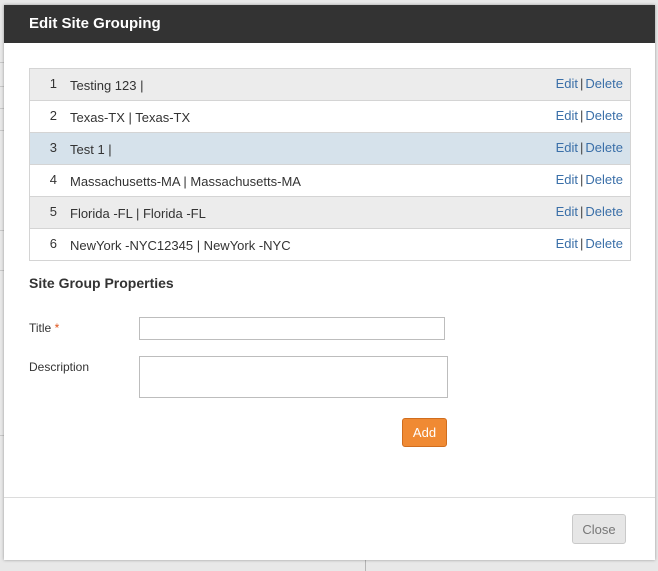 The image size is (658, 571). What do you see at coordinates (59, 367) in the screenshot?
I see `description-label: Description` at bounding box center [59, 367].